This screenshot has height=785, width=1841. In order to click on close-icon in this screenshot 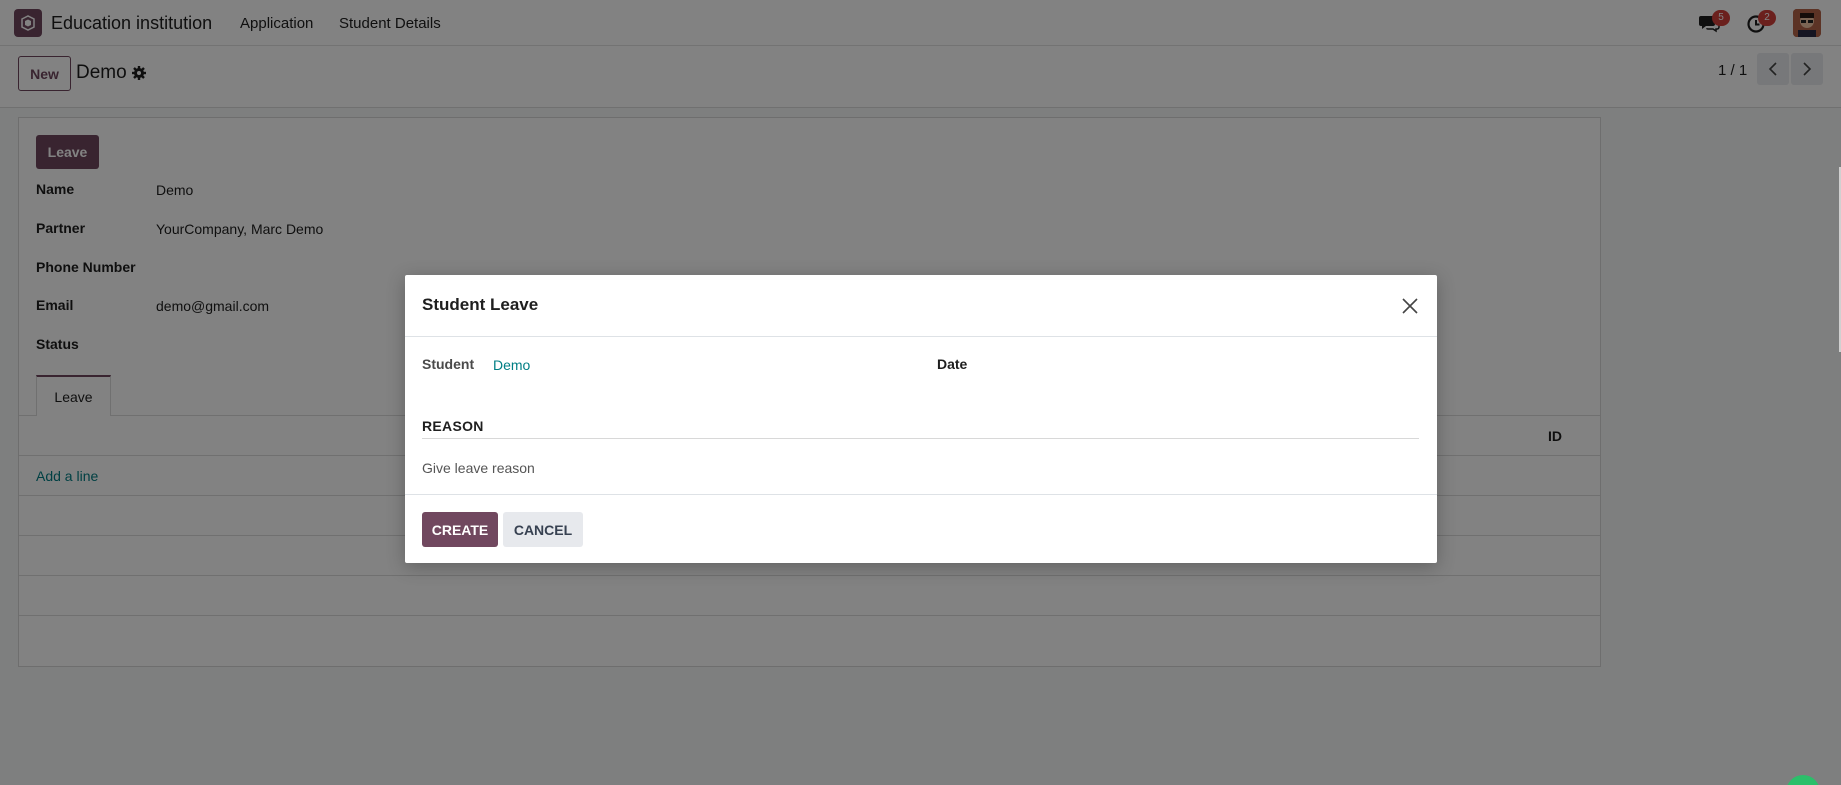, I will do `click(1410, 306)`.